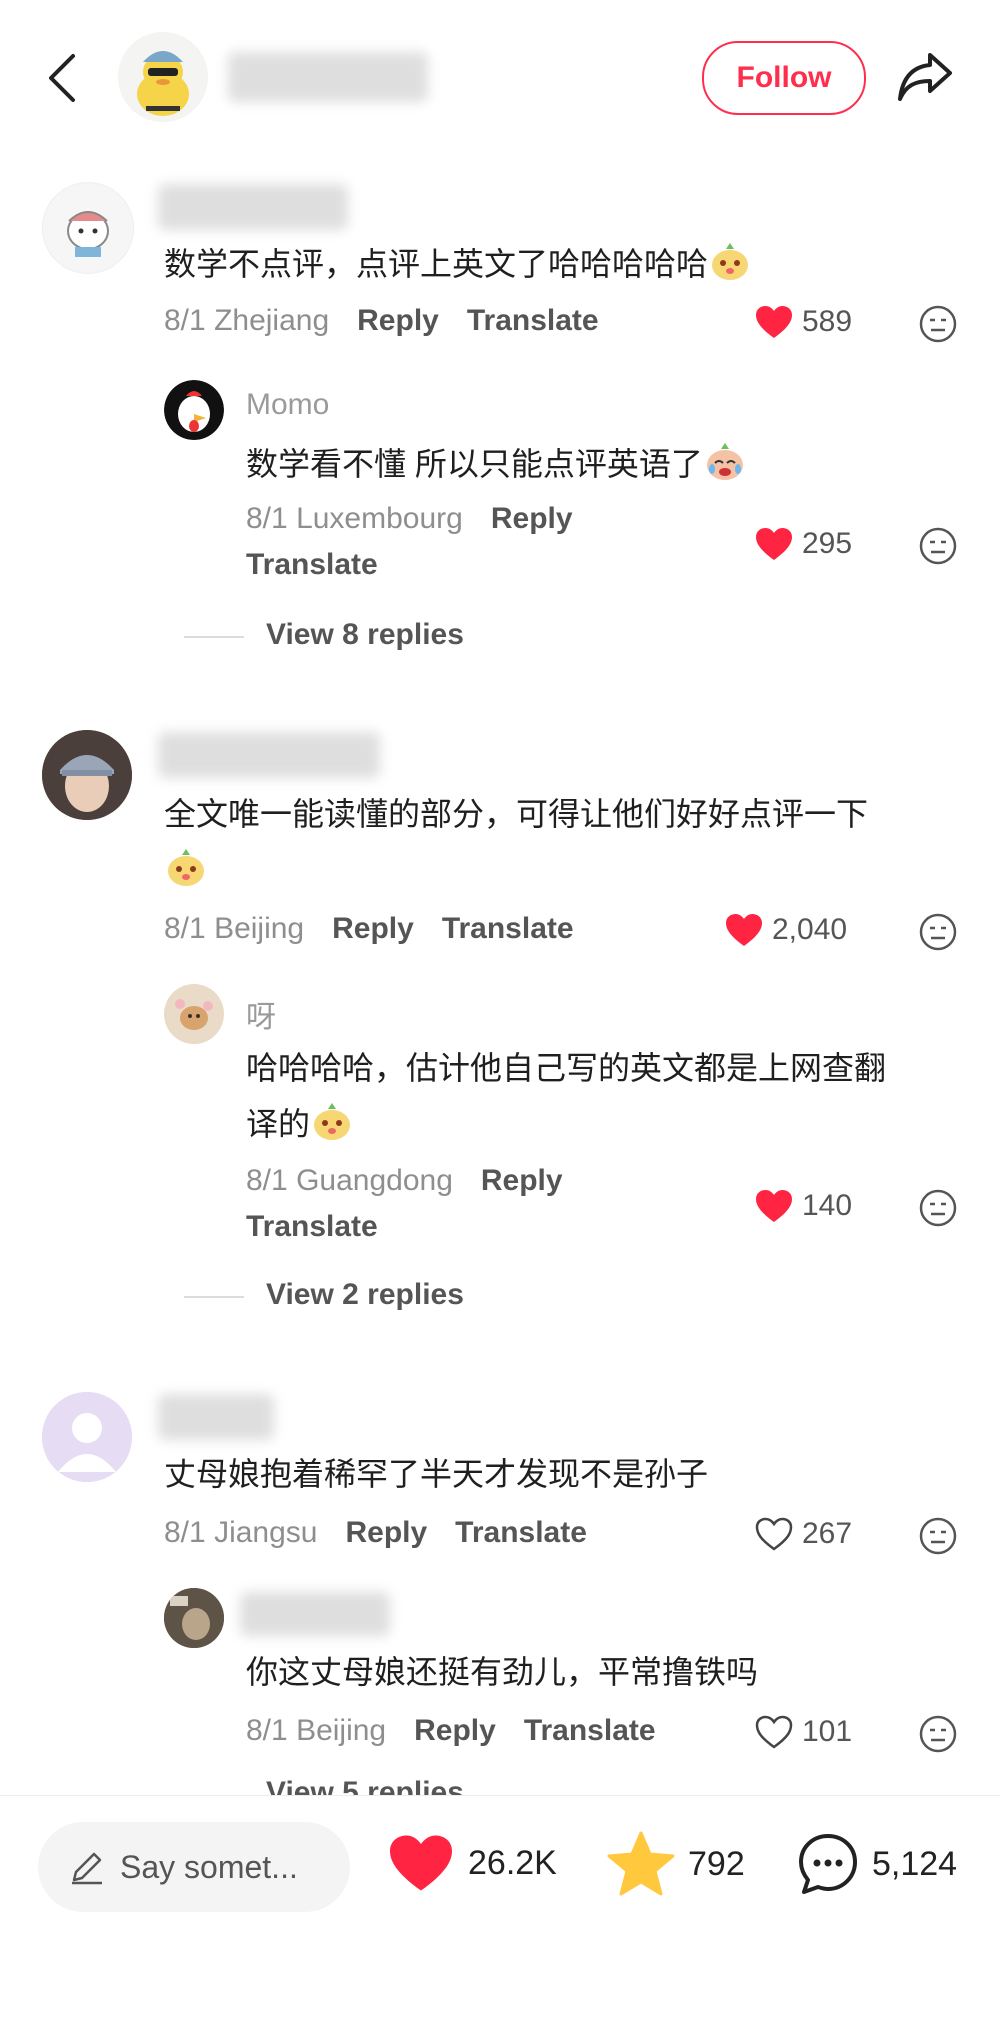 Image resolution: width=1000 pixels, height=2025 pixels. Describe the element at coordinates (354, 518) in the screenshot. I see `reply-date-location: 8/1 Luxembourg` at that location.